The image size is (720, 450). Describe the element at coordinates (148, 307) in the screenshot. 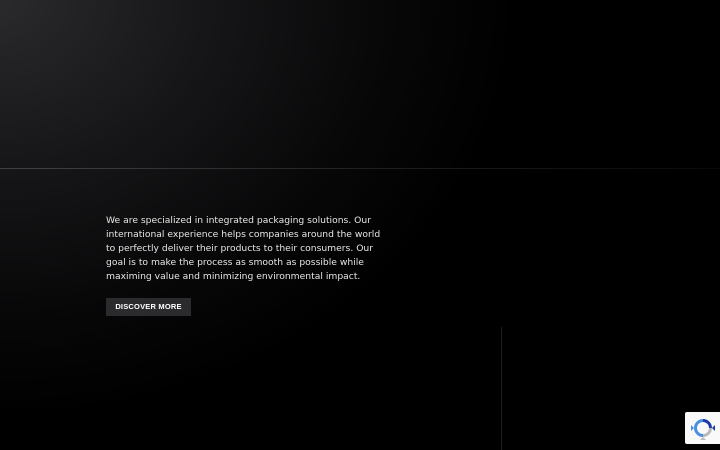

I see `discover-more-button: DISCOVER MORE` at that location.